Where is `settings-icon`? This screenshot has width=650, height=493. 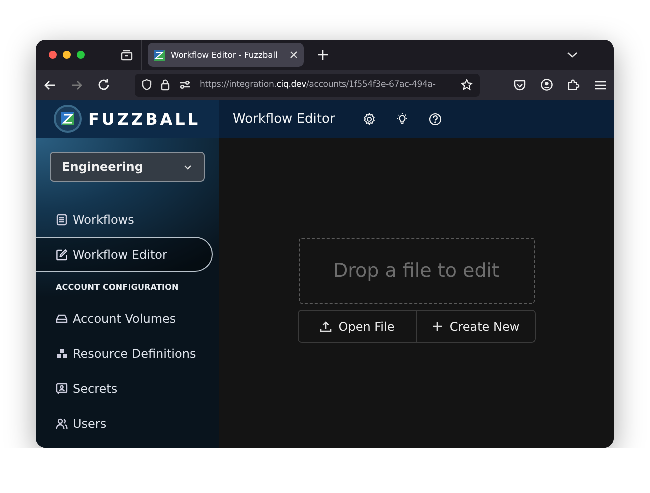 settings-icon is located at coordinates (369, 119).